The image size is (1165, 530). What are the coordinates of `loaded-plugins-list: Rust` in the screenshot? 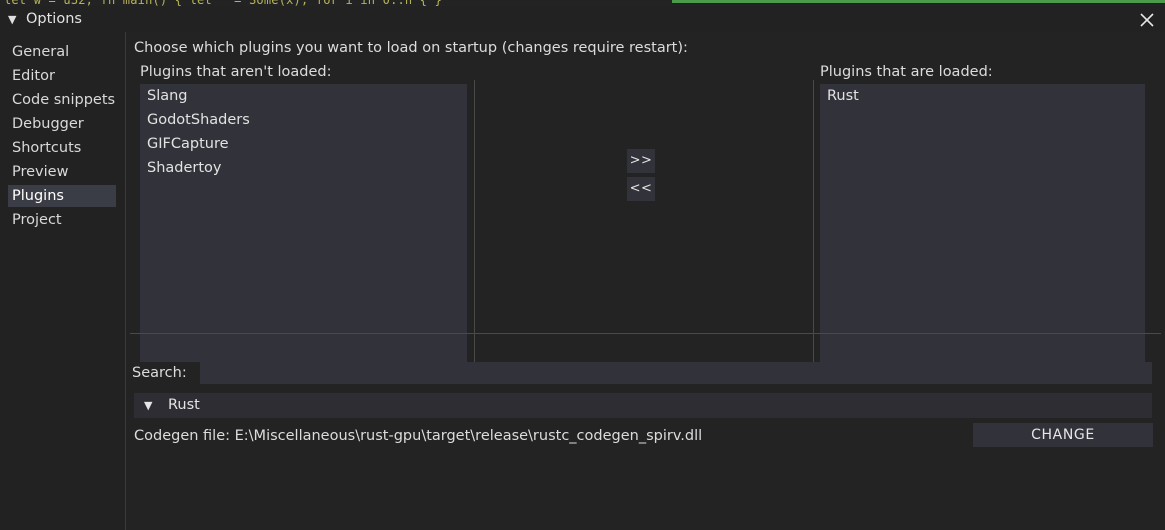 It's located at (982, 223).